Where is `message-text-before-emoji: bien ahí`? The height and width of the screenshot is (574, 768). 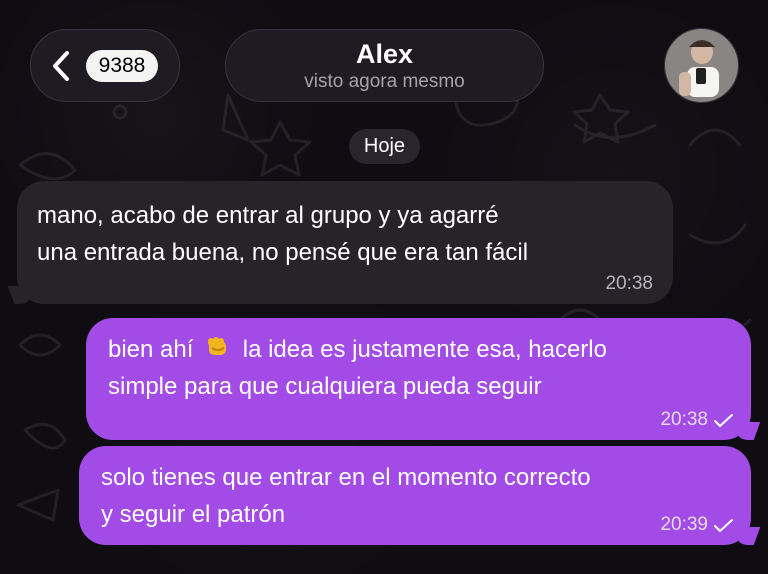 message-text-before-emoji: bien ahí is located at coordinates (151, 349).